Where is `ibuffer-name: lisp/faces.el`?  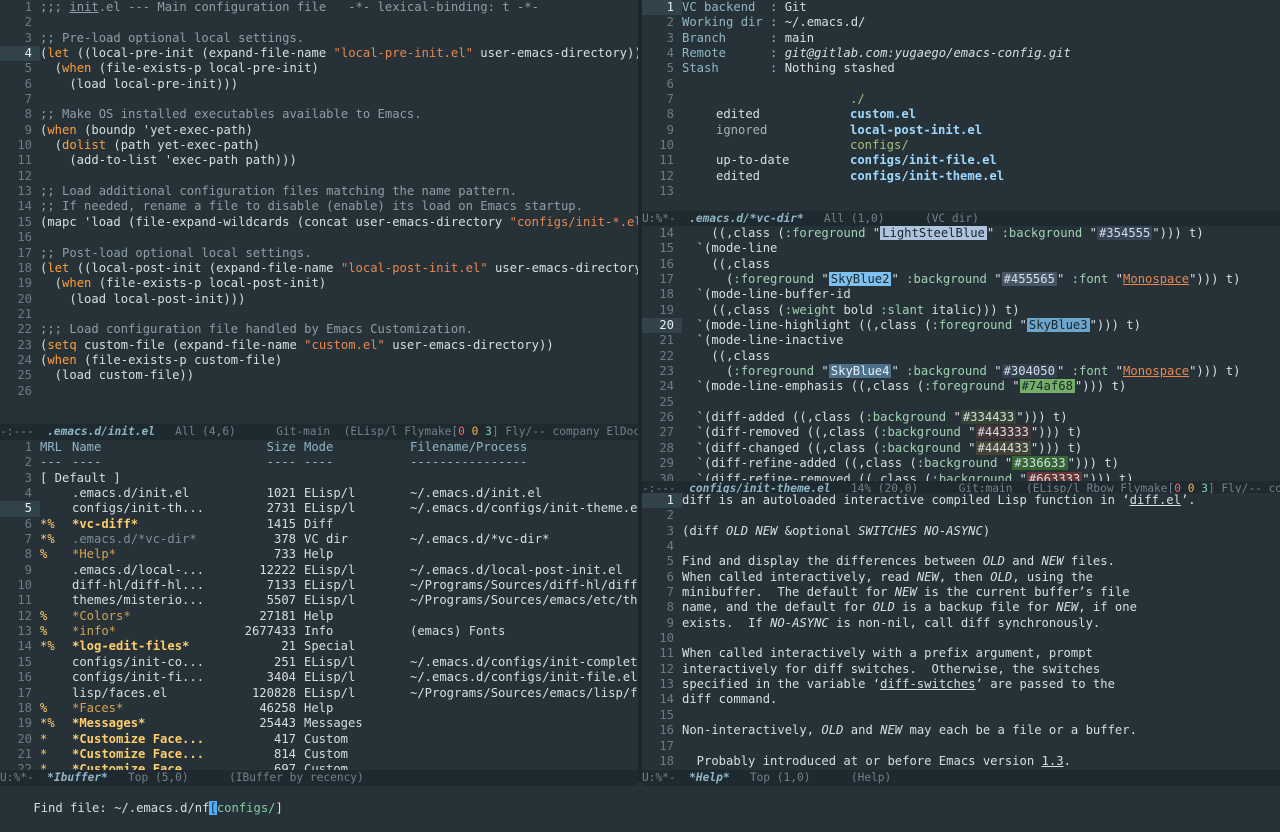 ibuffer-name: lisp/faces.el is located at coordinates (152, 693).